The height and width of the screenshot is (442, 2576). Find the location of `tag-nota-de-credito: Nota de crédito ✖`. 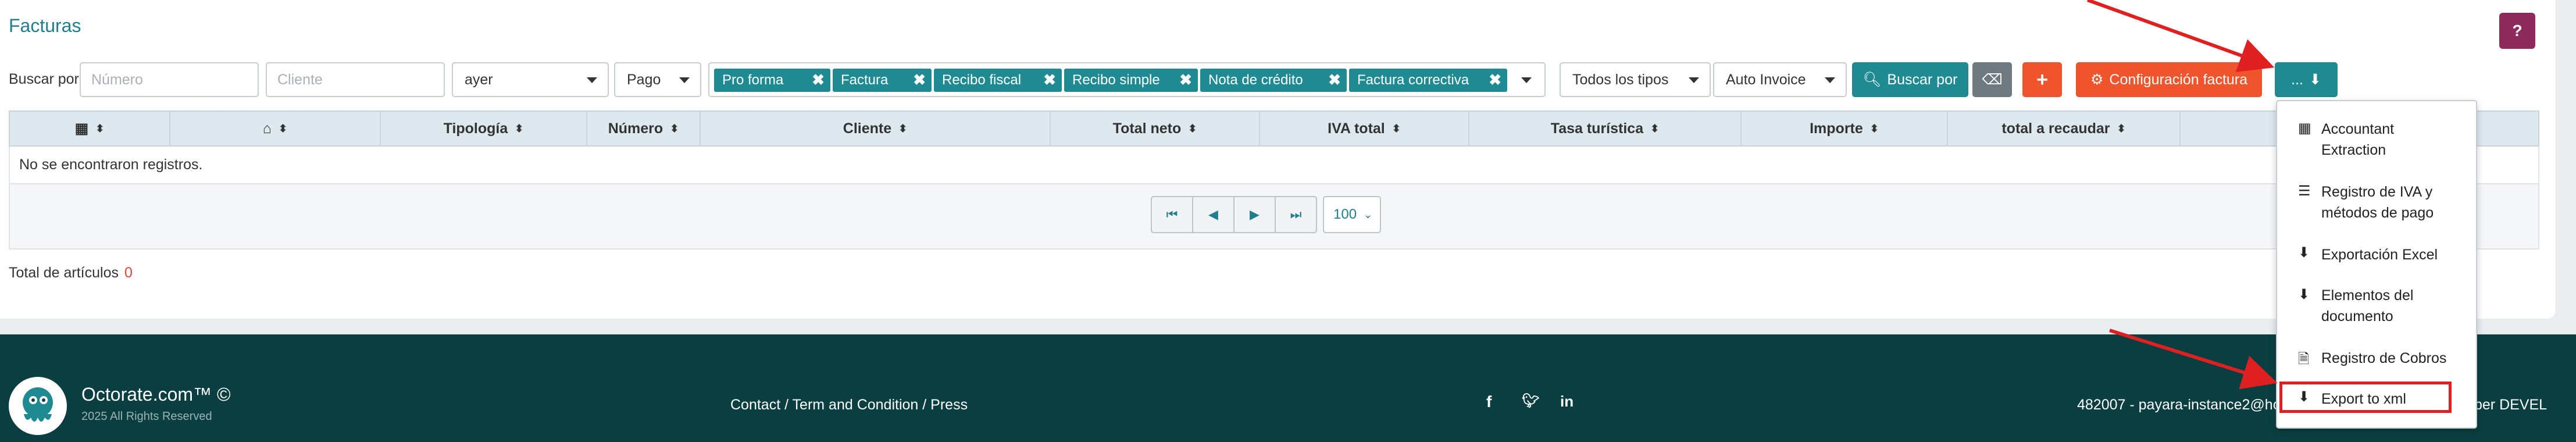

tag-nota-de-credito: Nota de crédito ✖ is located at coordinates (1274, 81).